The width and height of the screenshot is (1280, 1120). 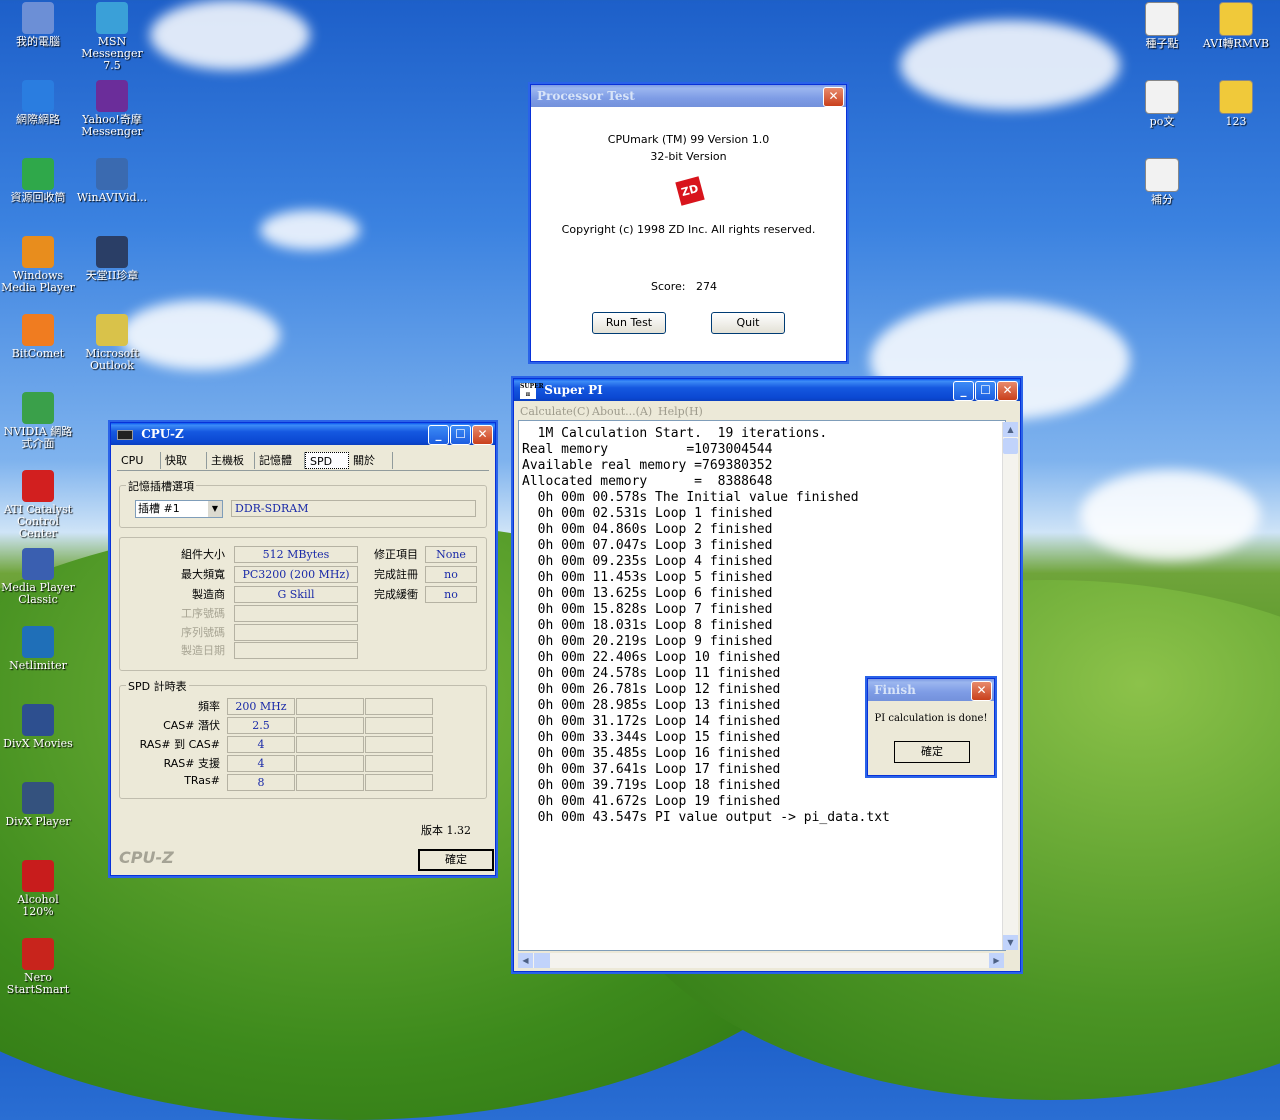 I want to click on timing-value: 2.5, so click(x=261, y=725).